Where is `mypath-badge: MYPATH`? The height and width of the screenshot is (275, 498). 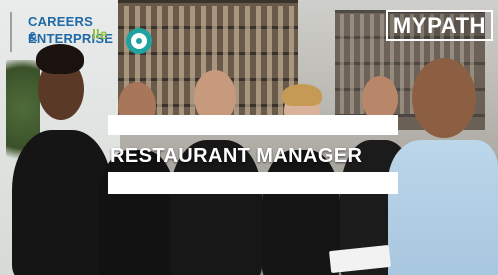 mypath-badge: MYPATH is located at coordinates (439, 25).